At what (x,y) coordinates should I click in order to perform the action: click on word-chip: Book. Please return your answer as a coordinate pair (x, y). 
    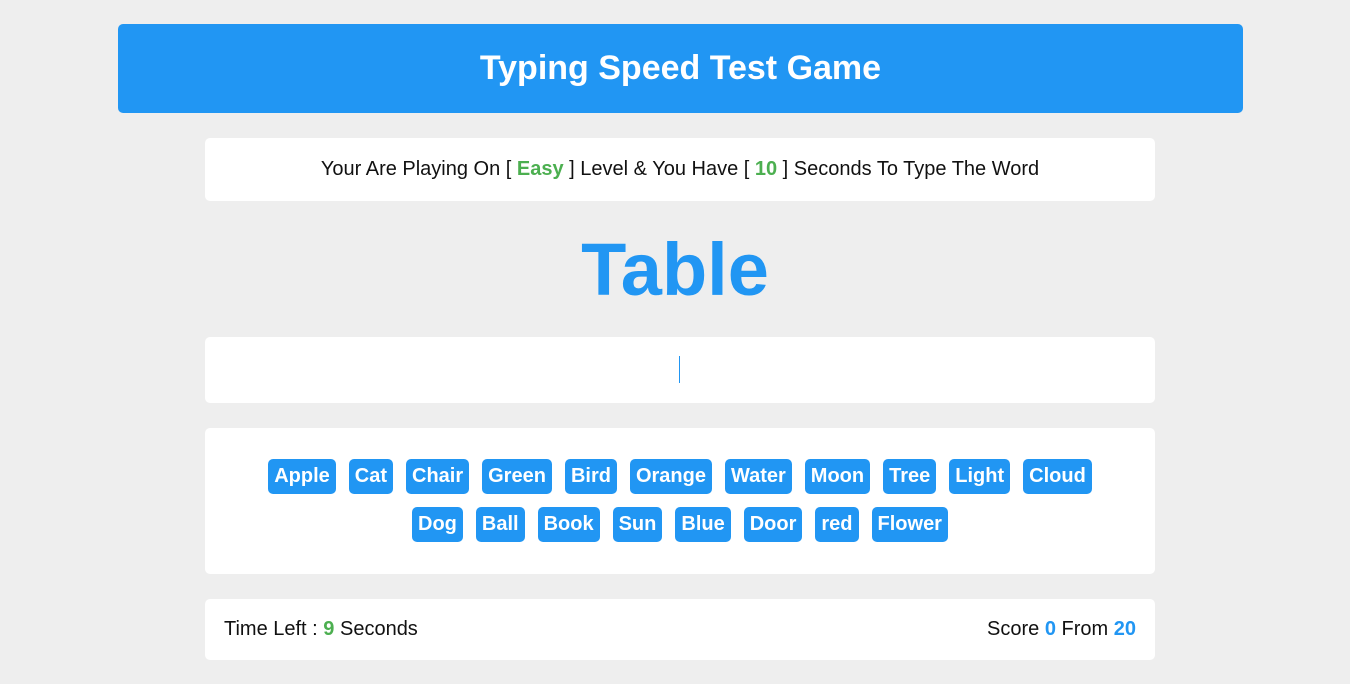
    Looking at the image, I should click on (568, 524).